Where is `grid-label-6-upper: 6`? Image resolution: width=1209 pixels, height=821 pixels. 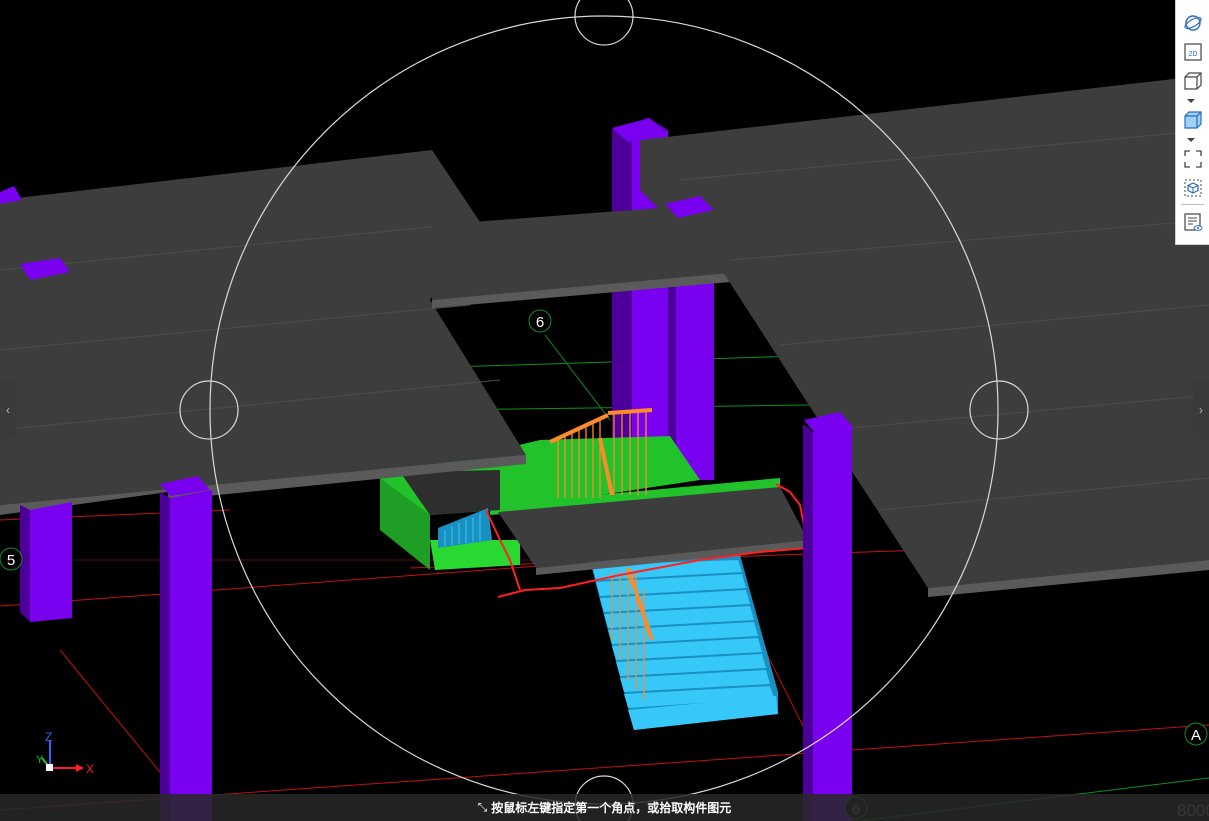
grid-label-6-upper: 6 is located at coordinates (540, 321).